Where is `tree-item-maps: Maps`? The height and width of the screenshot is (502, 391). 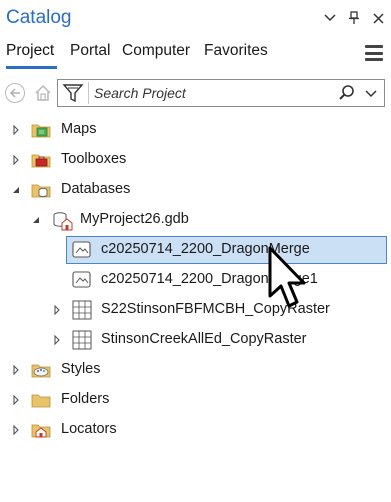
tree-item-maps: Maps is located at coordinates (195, 130).